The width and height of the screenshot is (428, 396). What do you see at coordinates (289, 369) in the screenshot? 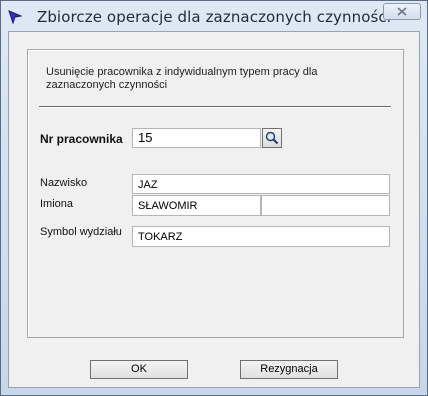
I see `cancel-button: Rezygnacja` at bounding box center [289, 369].